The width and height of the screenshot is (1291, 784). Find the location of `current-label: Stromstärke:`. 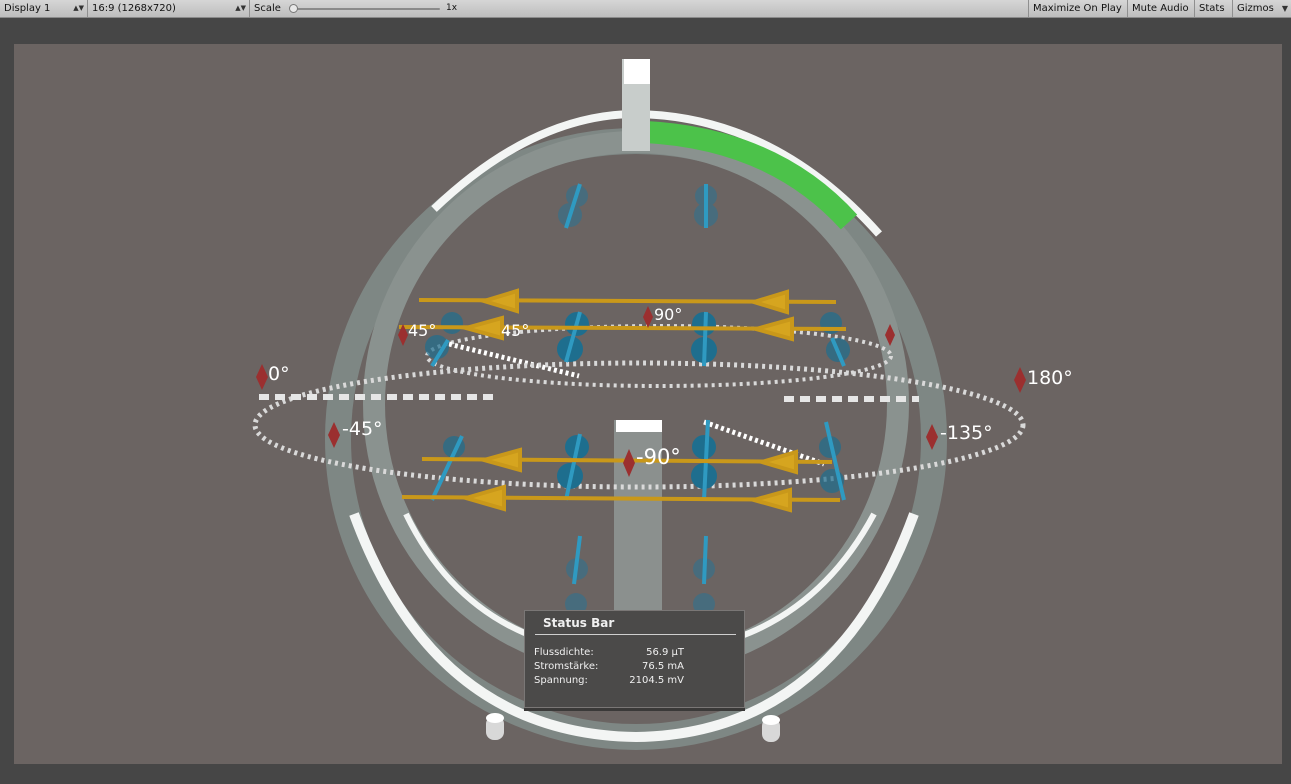

current-label: Stromstärke: is located at coordinates (566, 666).